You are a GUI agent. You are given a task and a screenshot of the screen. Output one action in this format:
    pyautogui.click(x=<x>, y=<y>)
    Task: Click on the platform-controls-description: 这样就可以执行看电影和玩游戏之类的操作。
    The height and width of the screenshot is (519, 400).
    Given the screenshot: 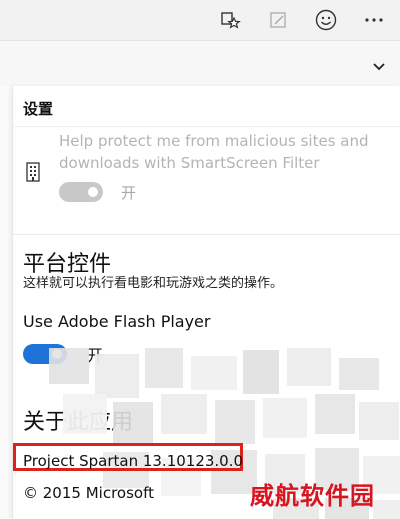 What is the action you would take?
    pyautogui.click(x=153, y=283)
    